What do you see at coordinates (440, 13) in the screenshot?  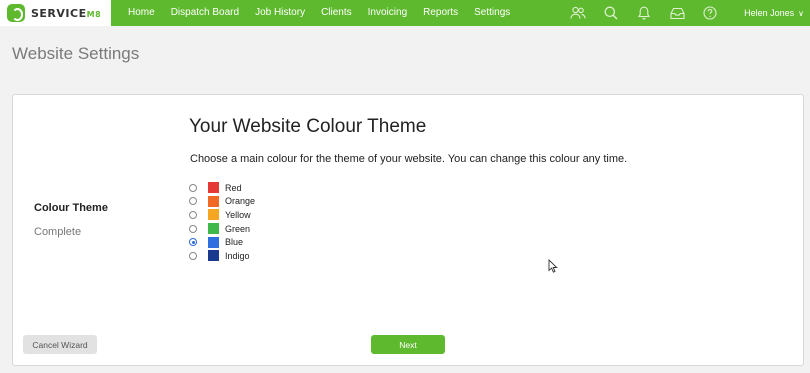 I see `nav-reports: Reports` at bounding box center [440, 13].